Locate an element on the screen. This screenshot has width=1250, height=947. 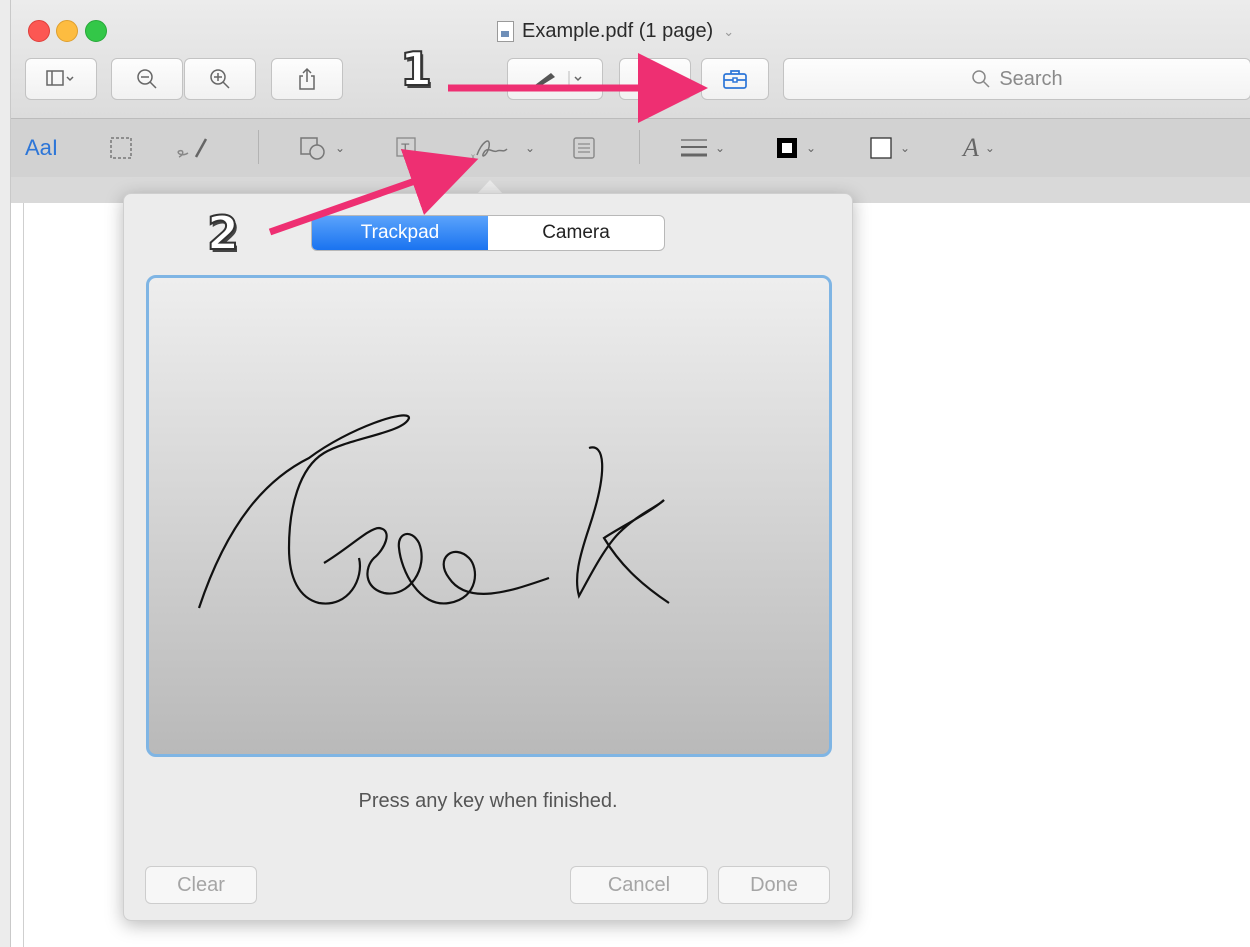
rotate-icon is located at coordinates (648, 80).